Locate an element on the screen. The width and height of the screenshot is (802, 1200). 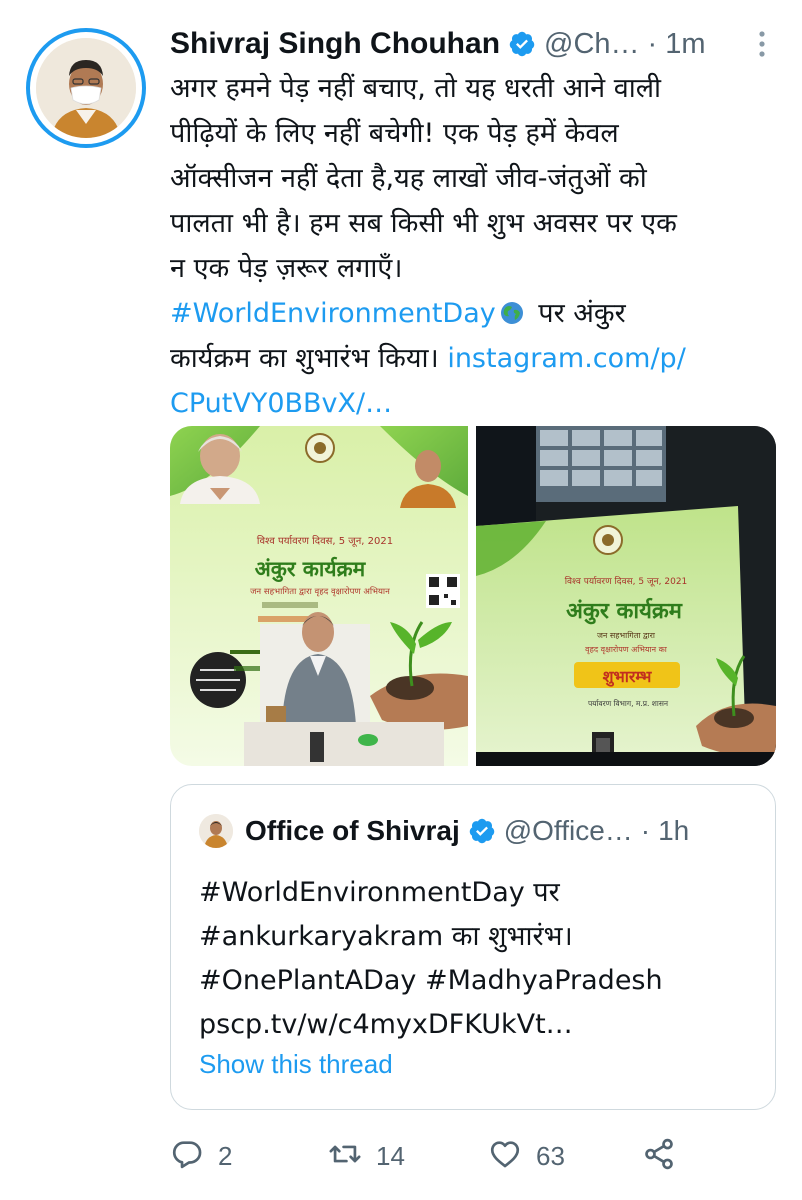
author-avatar is located at coordinates (86, 88).